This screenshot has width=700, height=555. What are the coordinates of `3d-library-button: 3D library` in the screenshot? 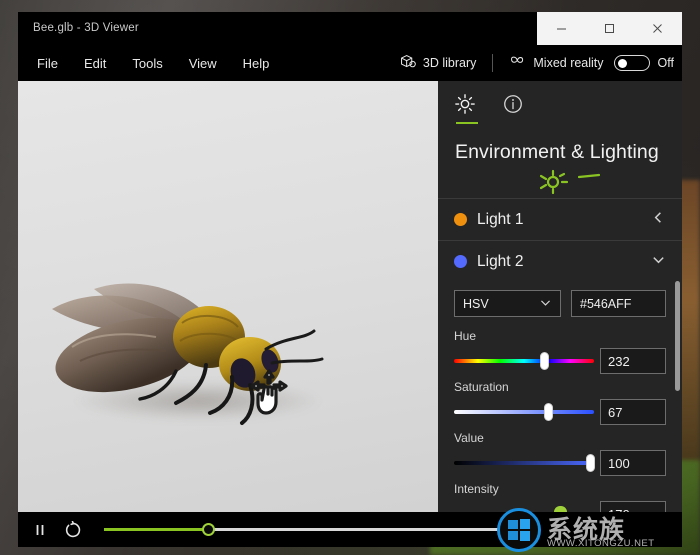 It's located at (438, 63).